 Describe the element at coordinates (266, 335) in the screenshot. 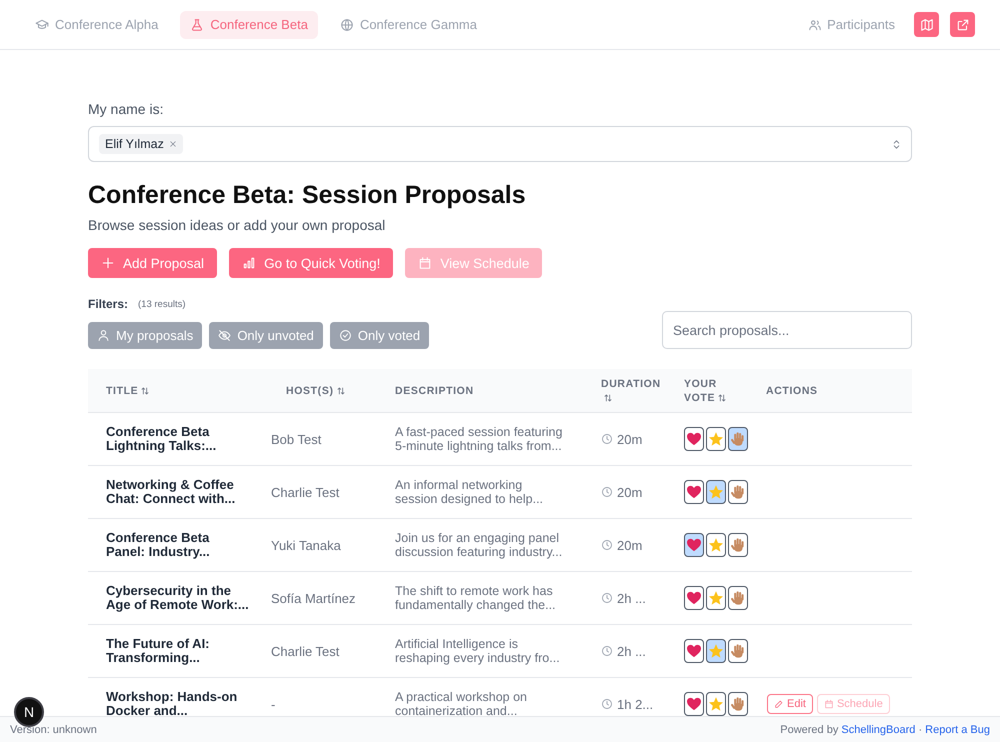

I see `filter-button: Only unvoted` at that location.